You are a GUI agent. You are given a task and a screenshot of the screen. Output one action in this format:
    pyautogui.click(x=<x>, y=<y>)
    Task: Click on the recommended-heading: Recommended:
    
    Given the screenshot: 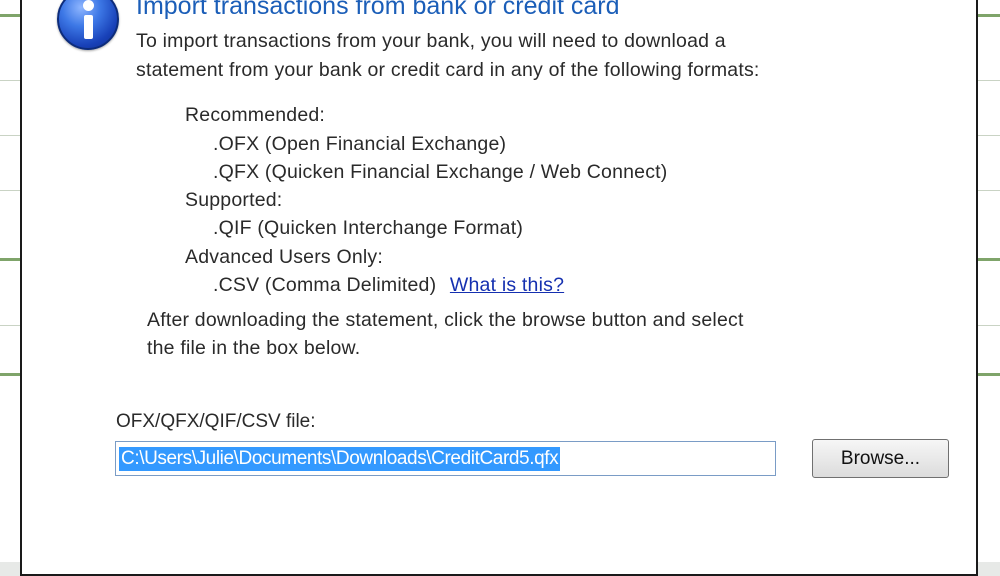 What is the action you would take?
    pyautogui.click(x=255, y=115)
    